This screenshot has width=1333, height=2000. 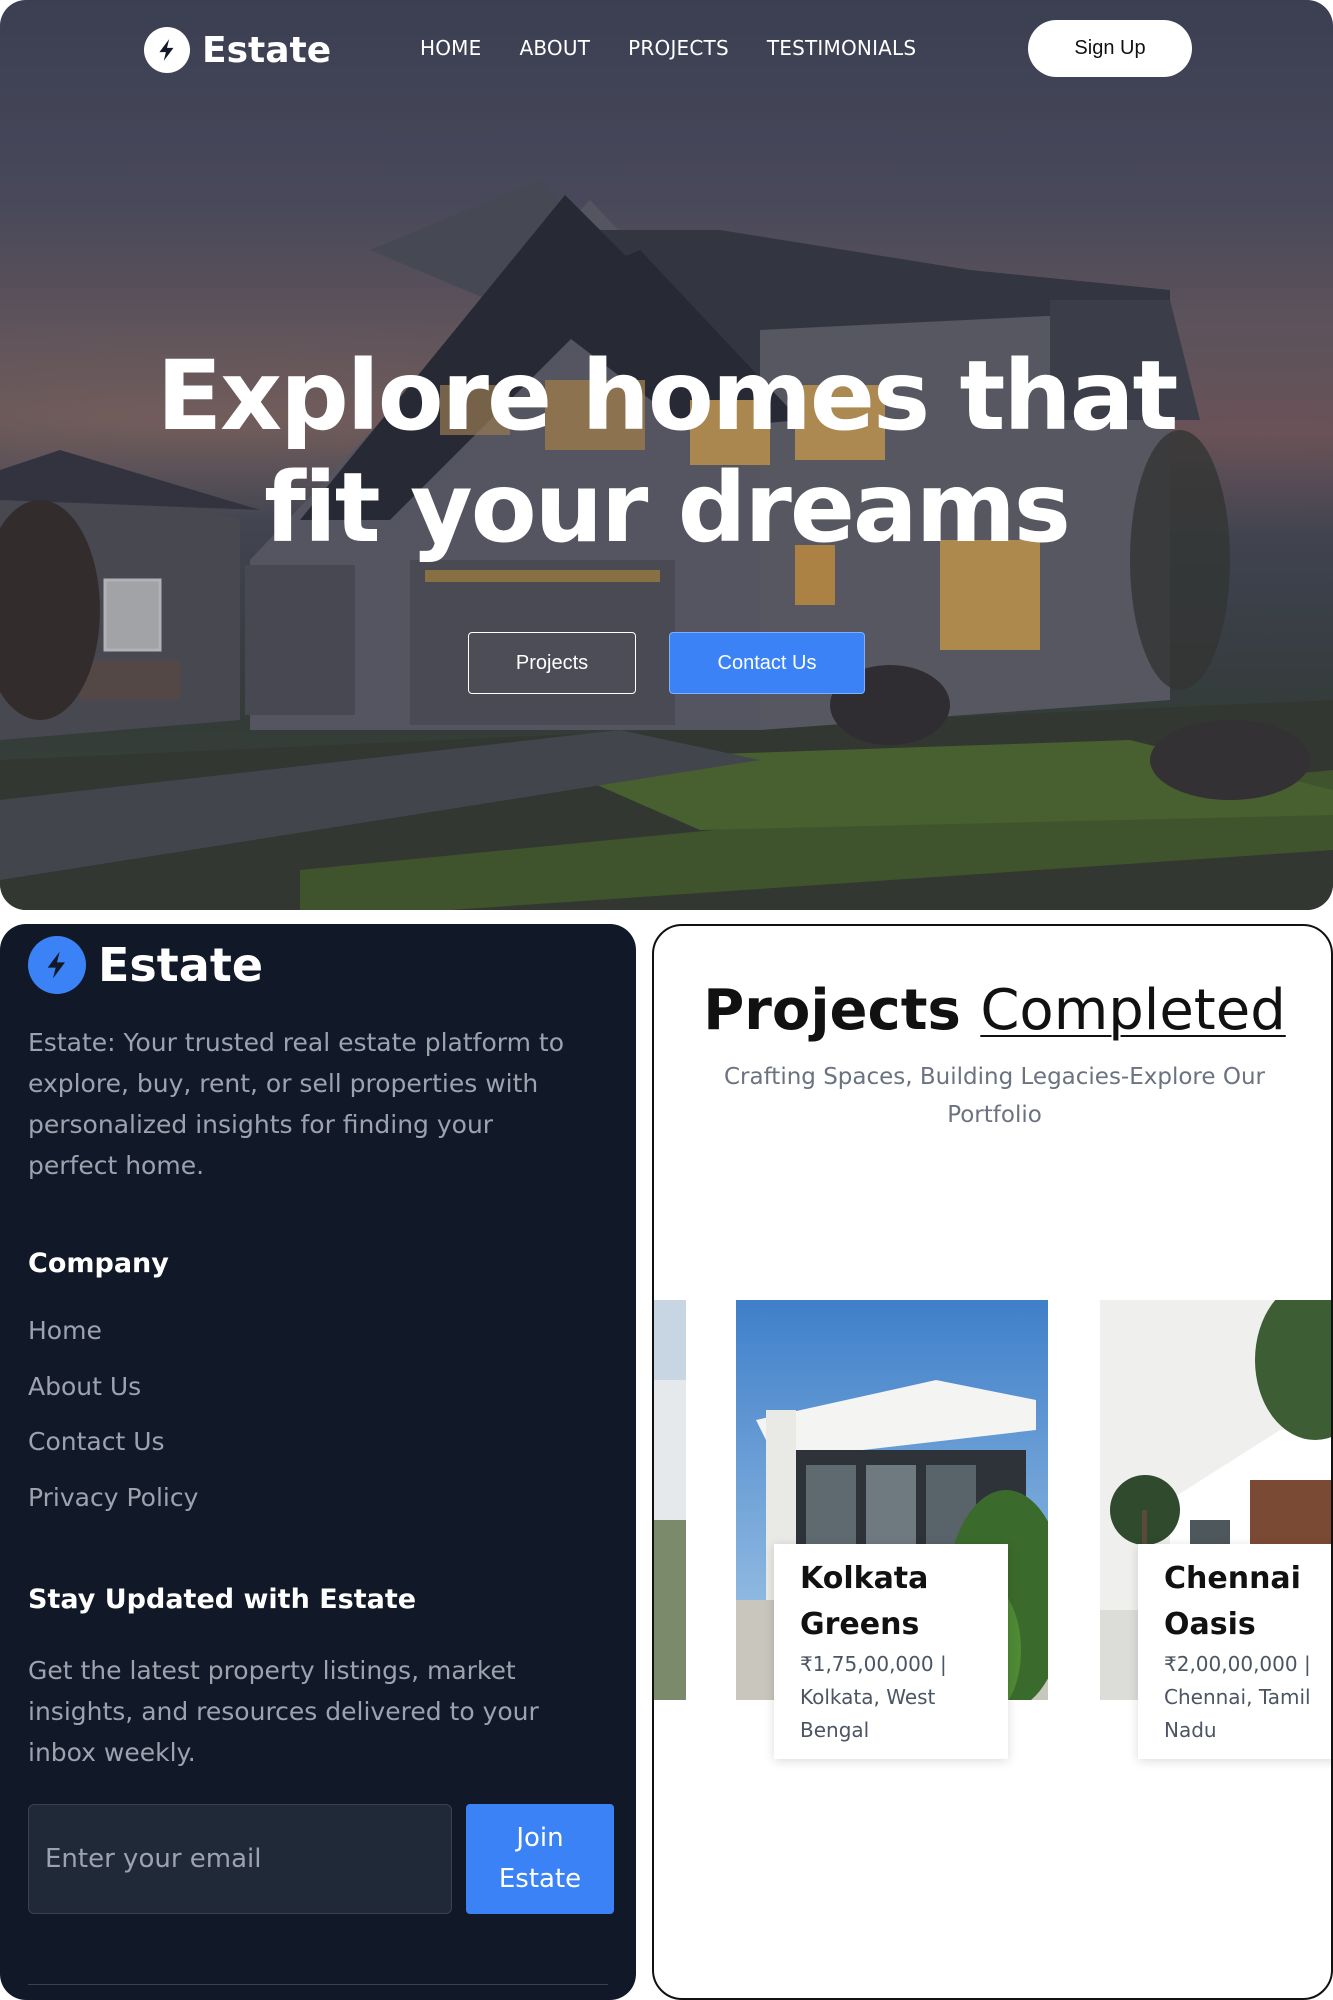 I want to click on project-name: Kolkata Greens, so click(x=864, y=1601).